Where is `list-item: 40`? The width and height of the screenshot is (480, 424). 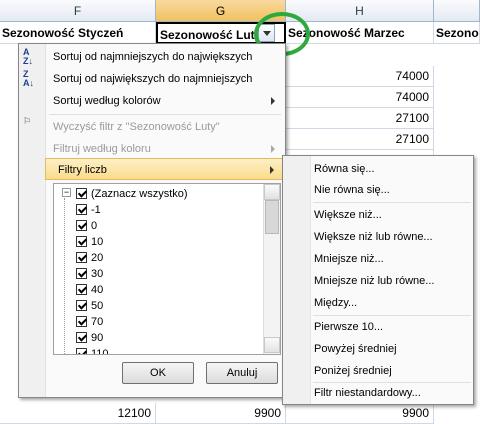 list-item: 40 is located at coordinates (158, 290).